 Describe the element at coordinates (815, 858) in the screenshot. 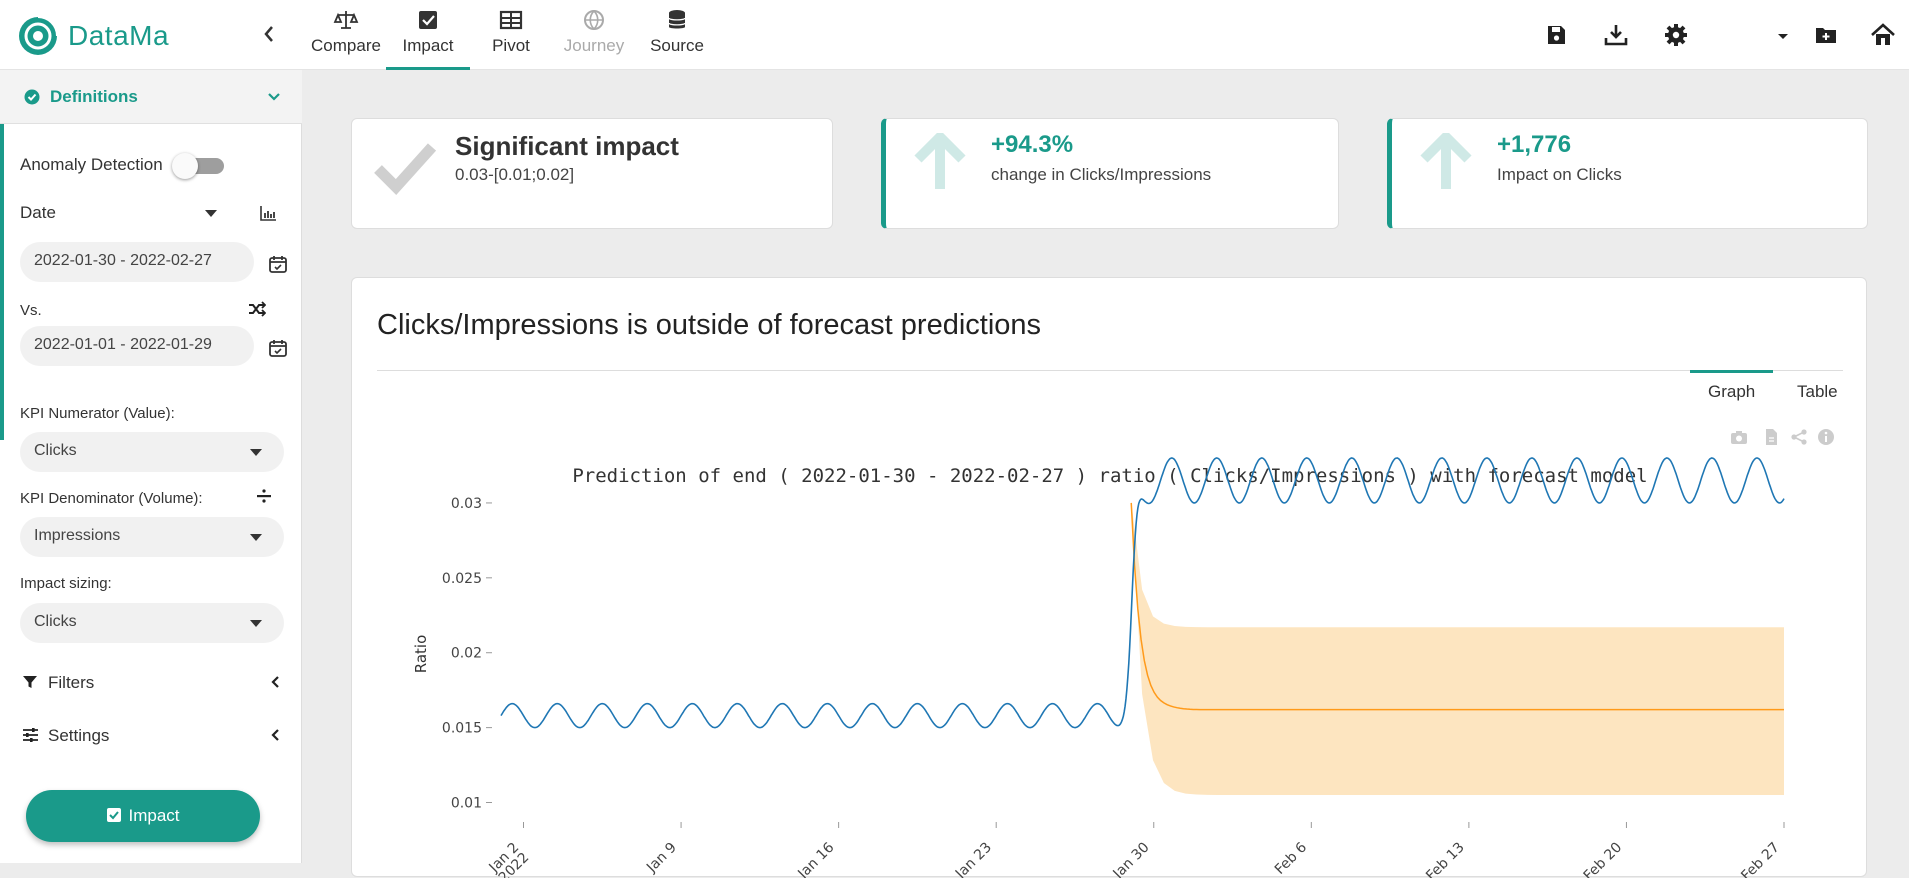

I see `x-tick-label: Jan 16` at that location.